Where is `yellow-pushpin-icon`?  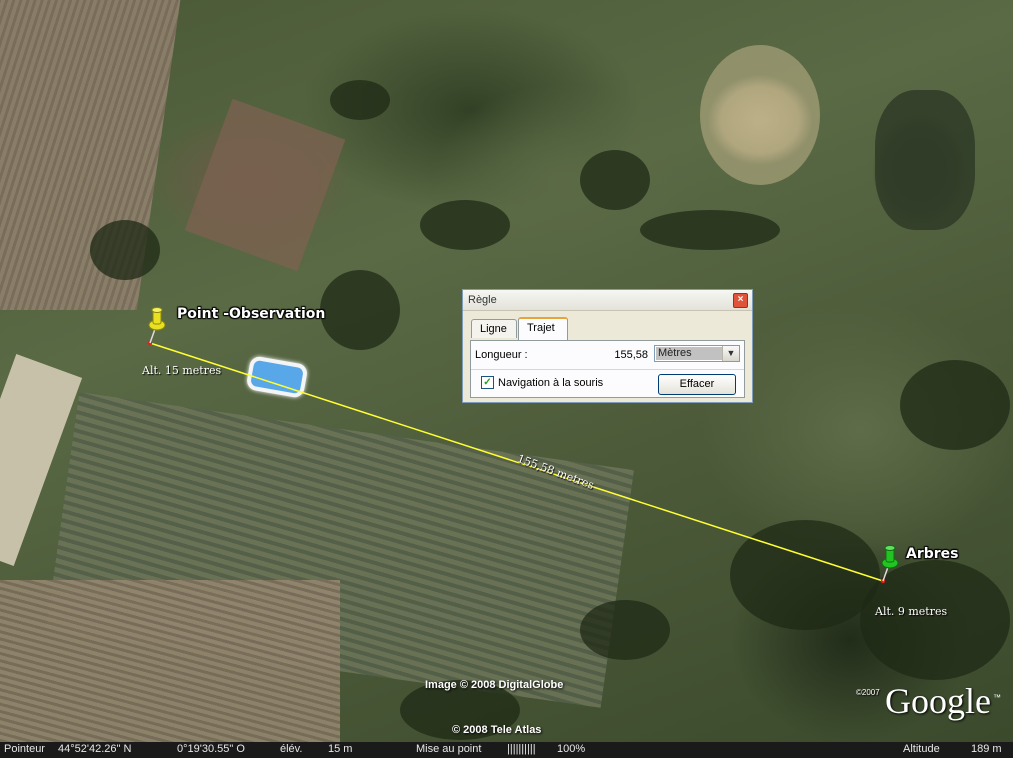
yellow-pushpin-icon is located at coordinates (157, 325).